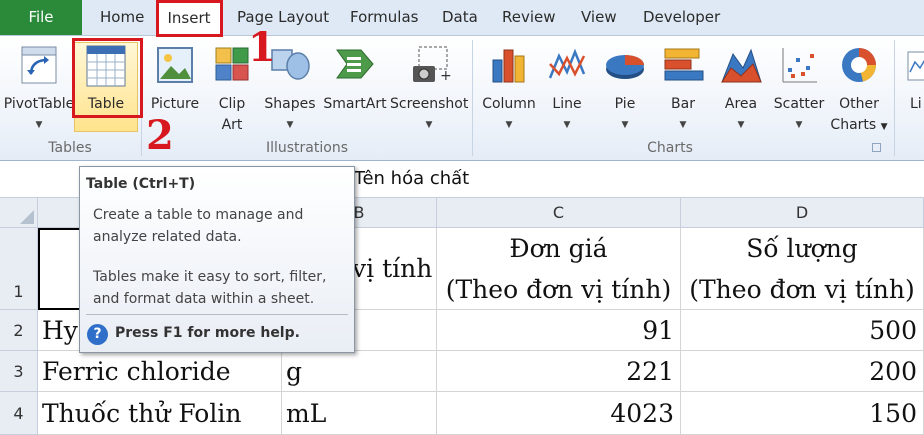 This screenshot has height=435, width=924. Describe the element at coordinates (799, 65) in the screenshot. I see `scatter-chart-icon` at that location.